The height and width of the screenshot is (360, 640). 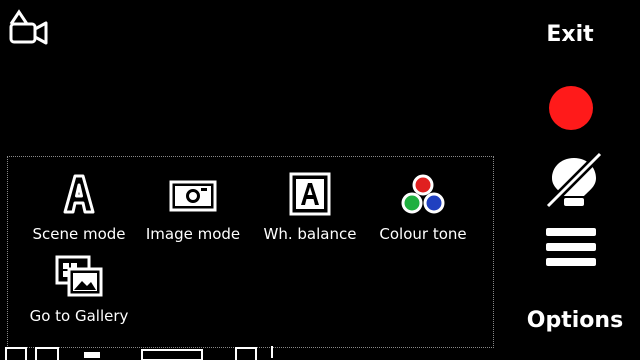 I want to click on video-camera-icon, so click(x=29, y=27).